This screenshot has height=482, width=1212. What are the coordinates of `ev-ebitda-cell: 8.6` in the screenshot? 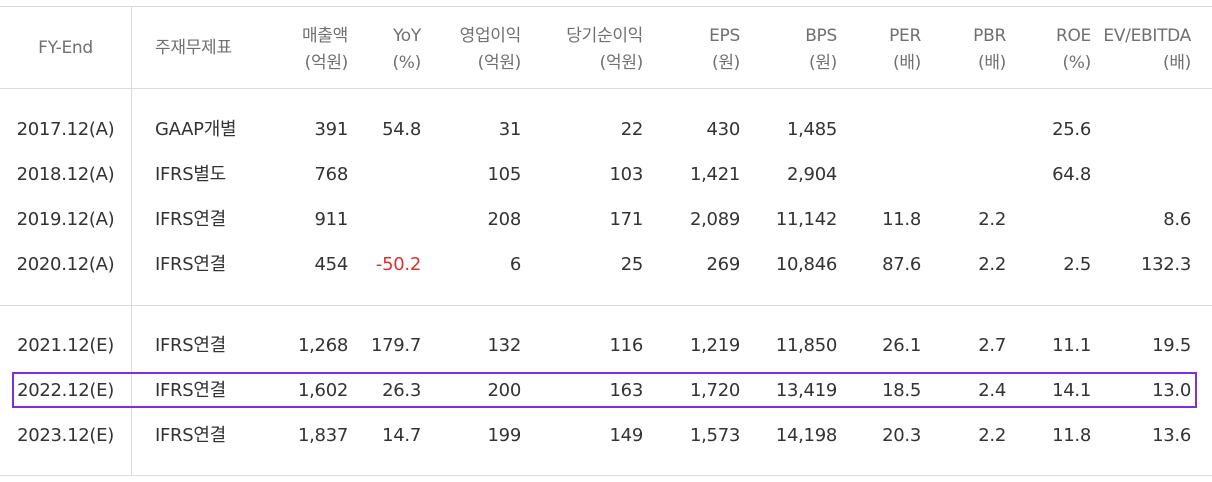 It's located at (1177, 219).